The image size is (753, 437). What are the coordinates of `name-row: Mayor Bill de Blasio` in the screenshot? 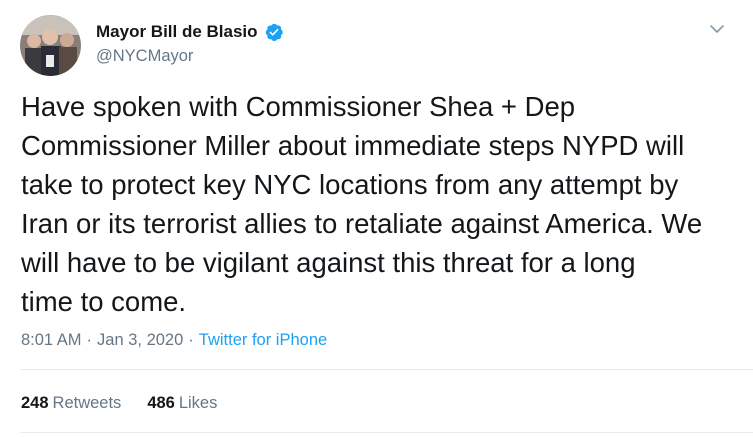 It's located at (190, 32).